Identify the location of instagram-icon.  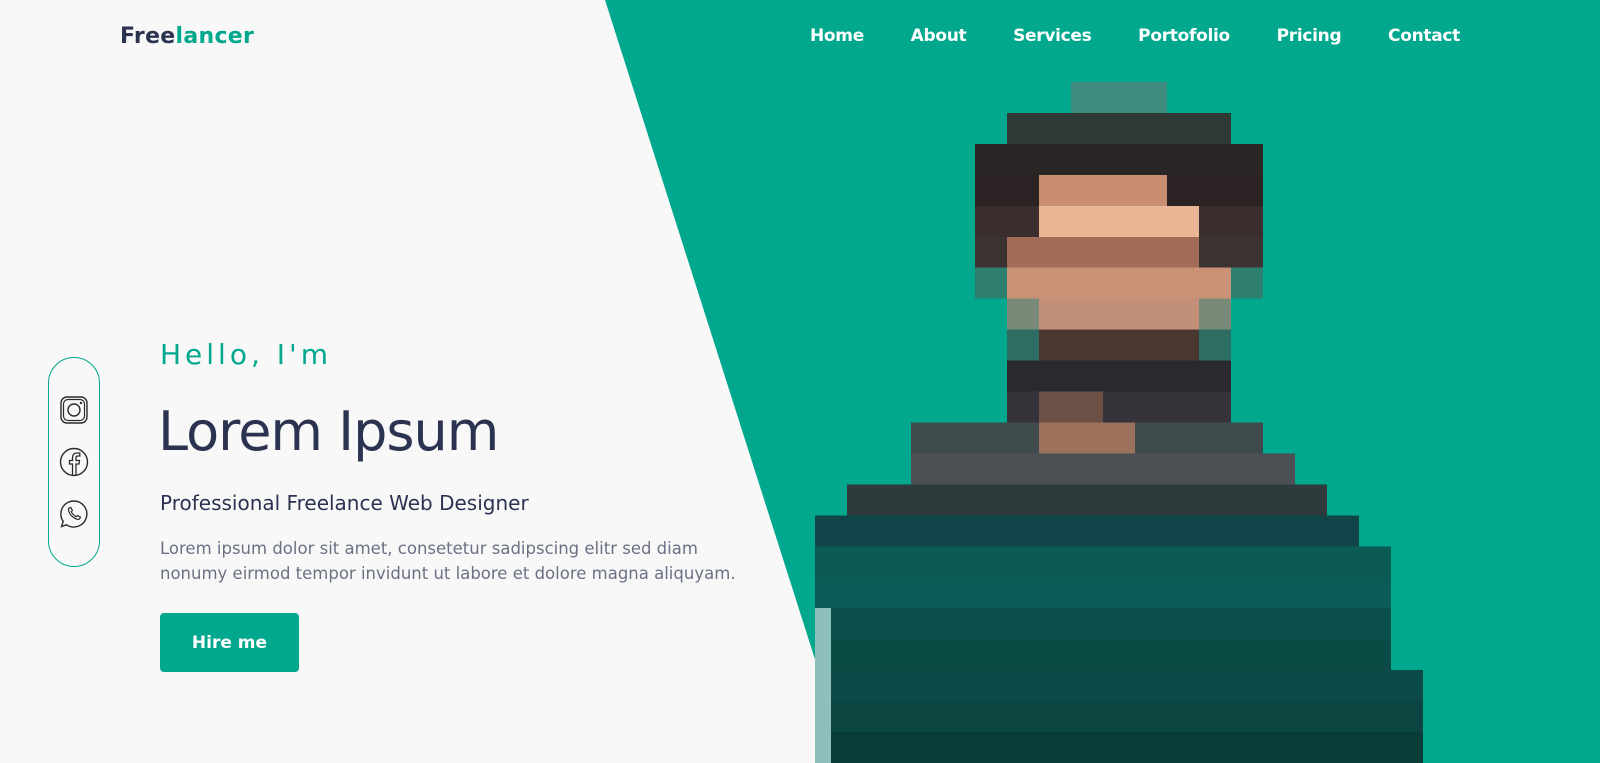
(74, 410).